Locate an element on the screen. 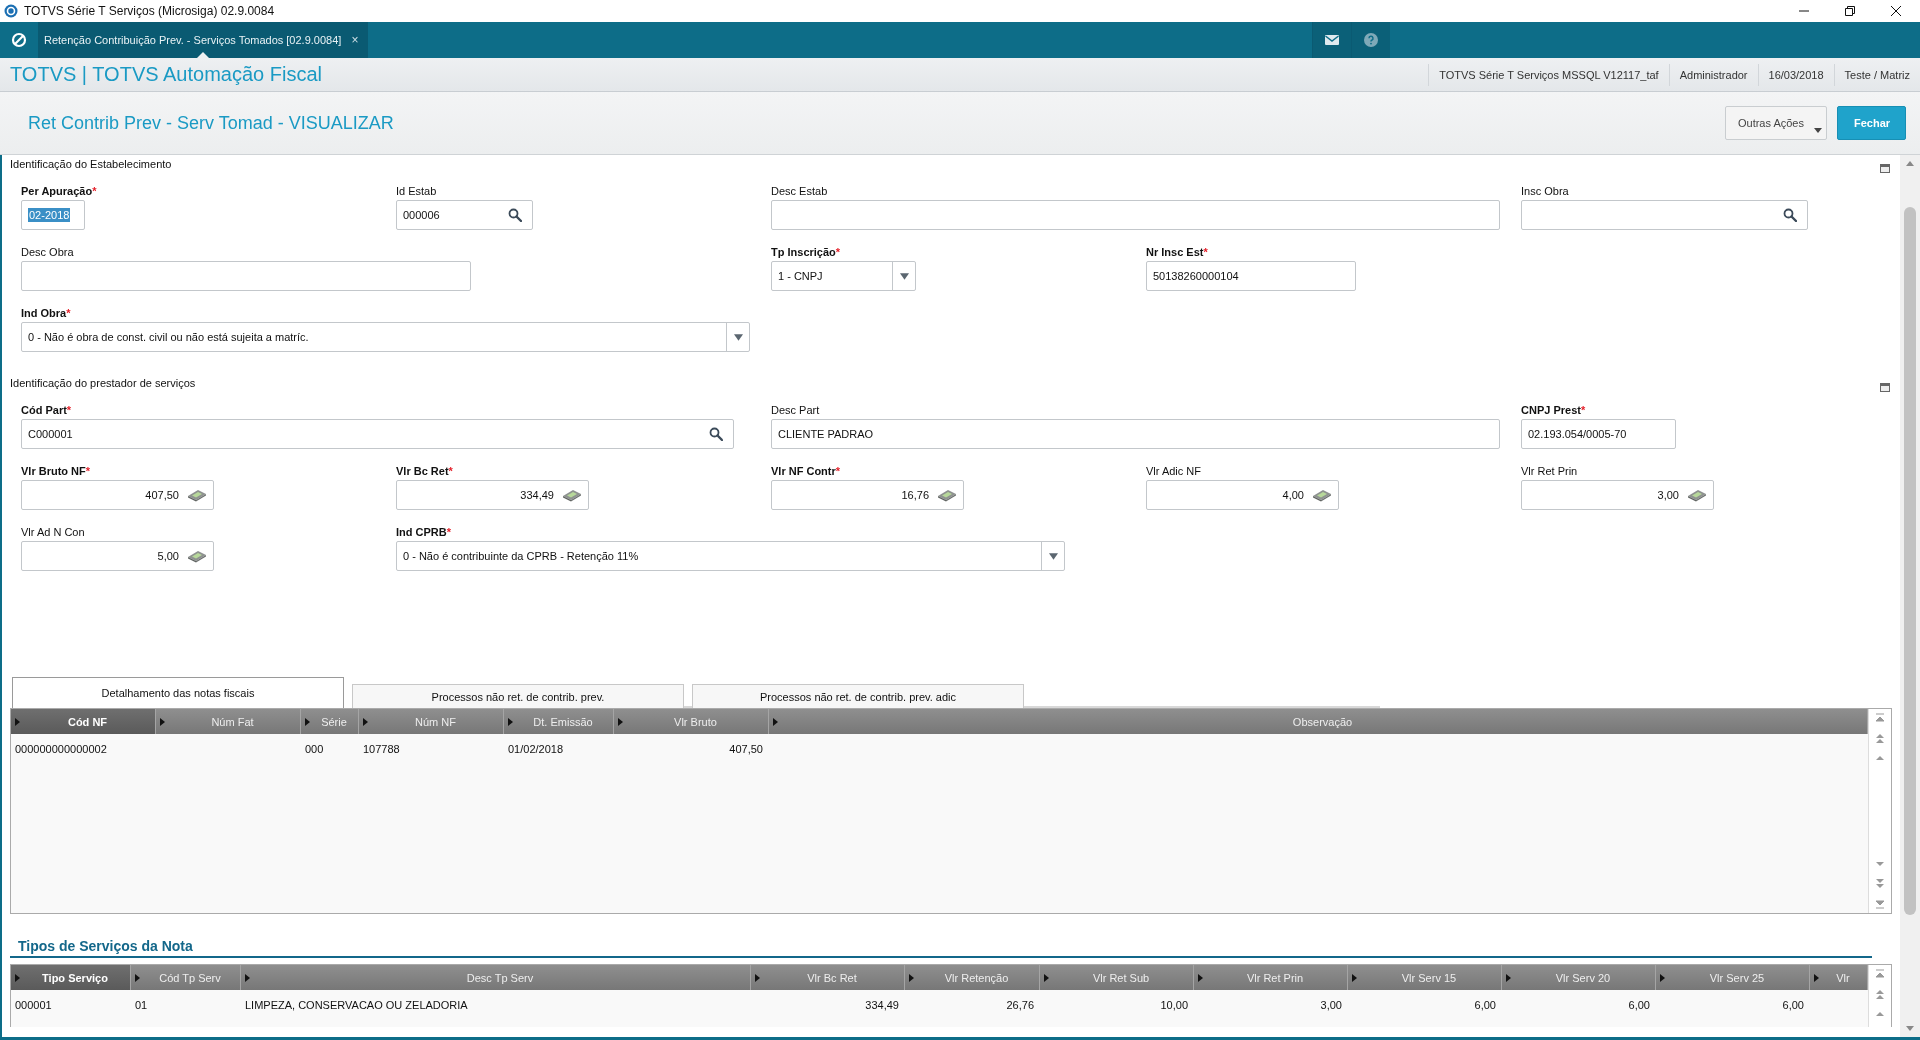  detail-tab: Processos não ret. de contrib. prev. adic is located at coordinates (858, 696).